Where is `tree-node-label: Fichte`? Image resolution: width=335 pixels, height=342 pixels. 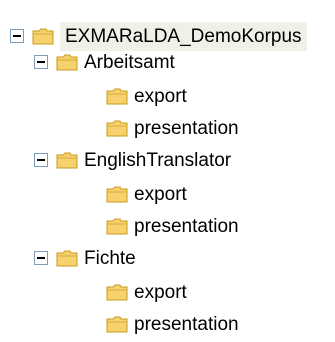 tree-node-label: Fichte is located at coordinates (110, 258).